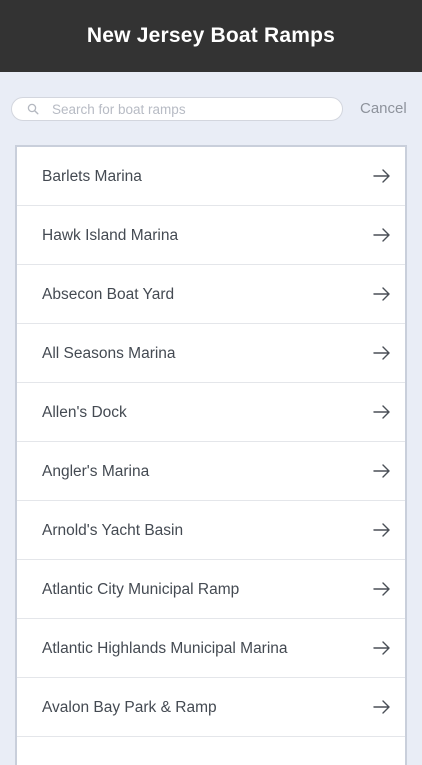 This screenshot has height=765, width=422. I want to click on page-title: New Jersey Boat Ramps, so click(211, 35).